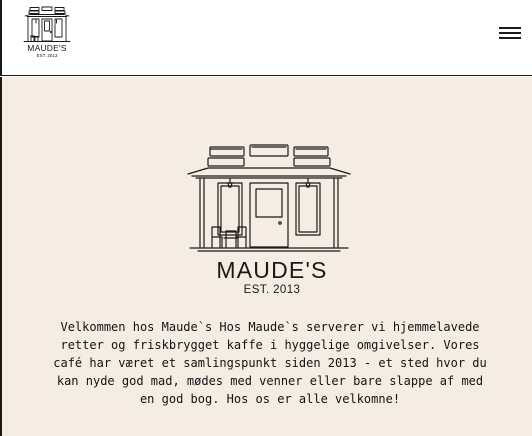 This screenshot has height=436, width=532. I want to click on header-logo: MAUDE'S EST. 2013, so click(47, 32).